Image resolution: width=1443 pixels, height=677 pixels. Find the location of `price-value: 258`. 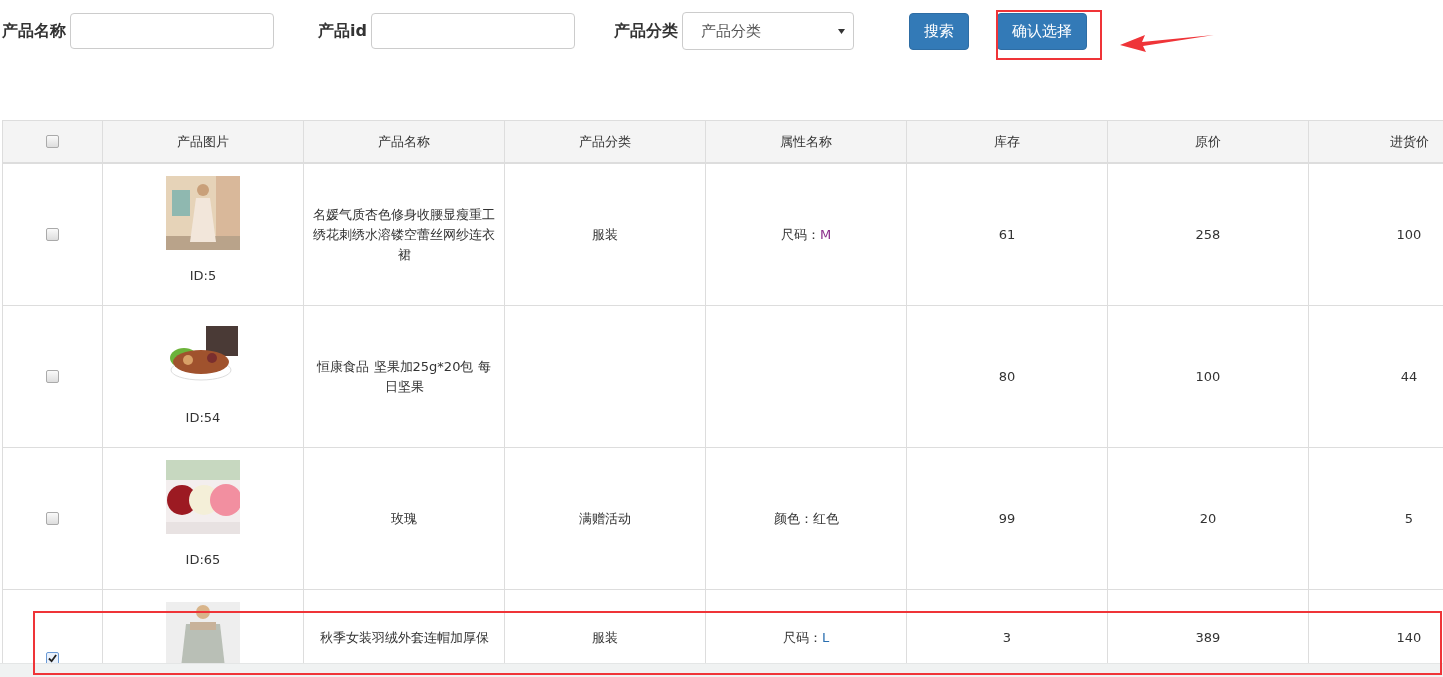

price-value: 258 is located at coordinates (1208, 234).